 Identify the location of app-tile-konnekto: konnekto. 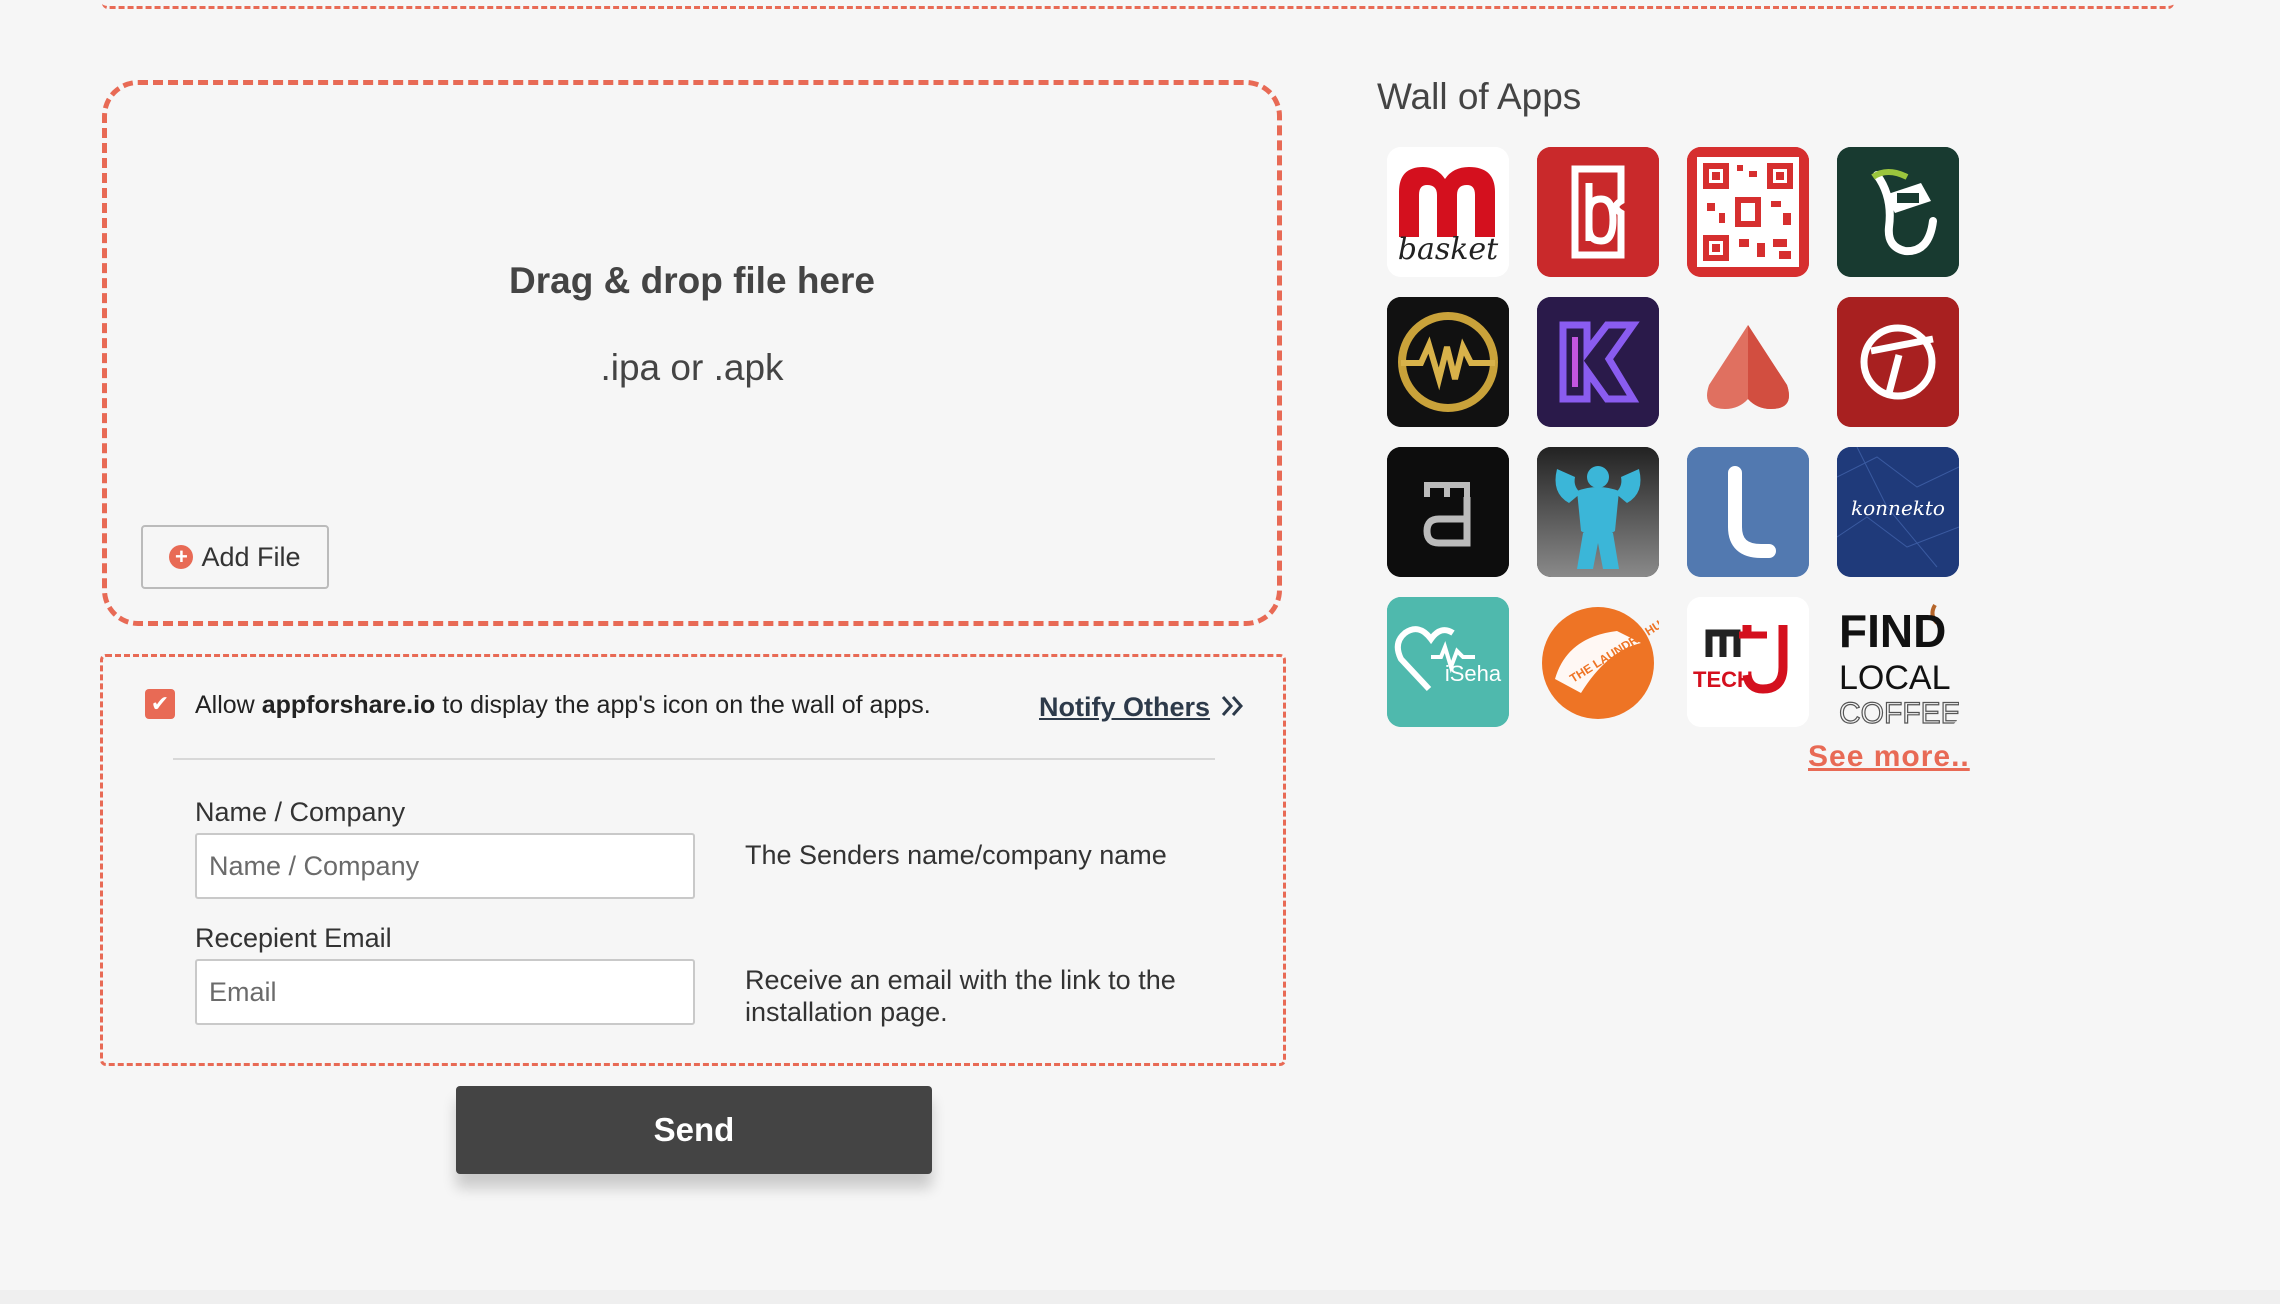
(1898, 512).